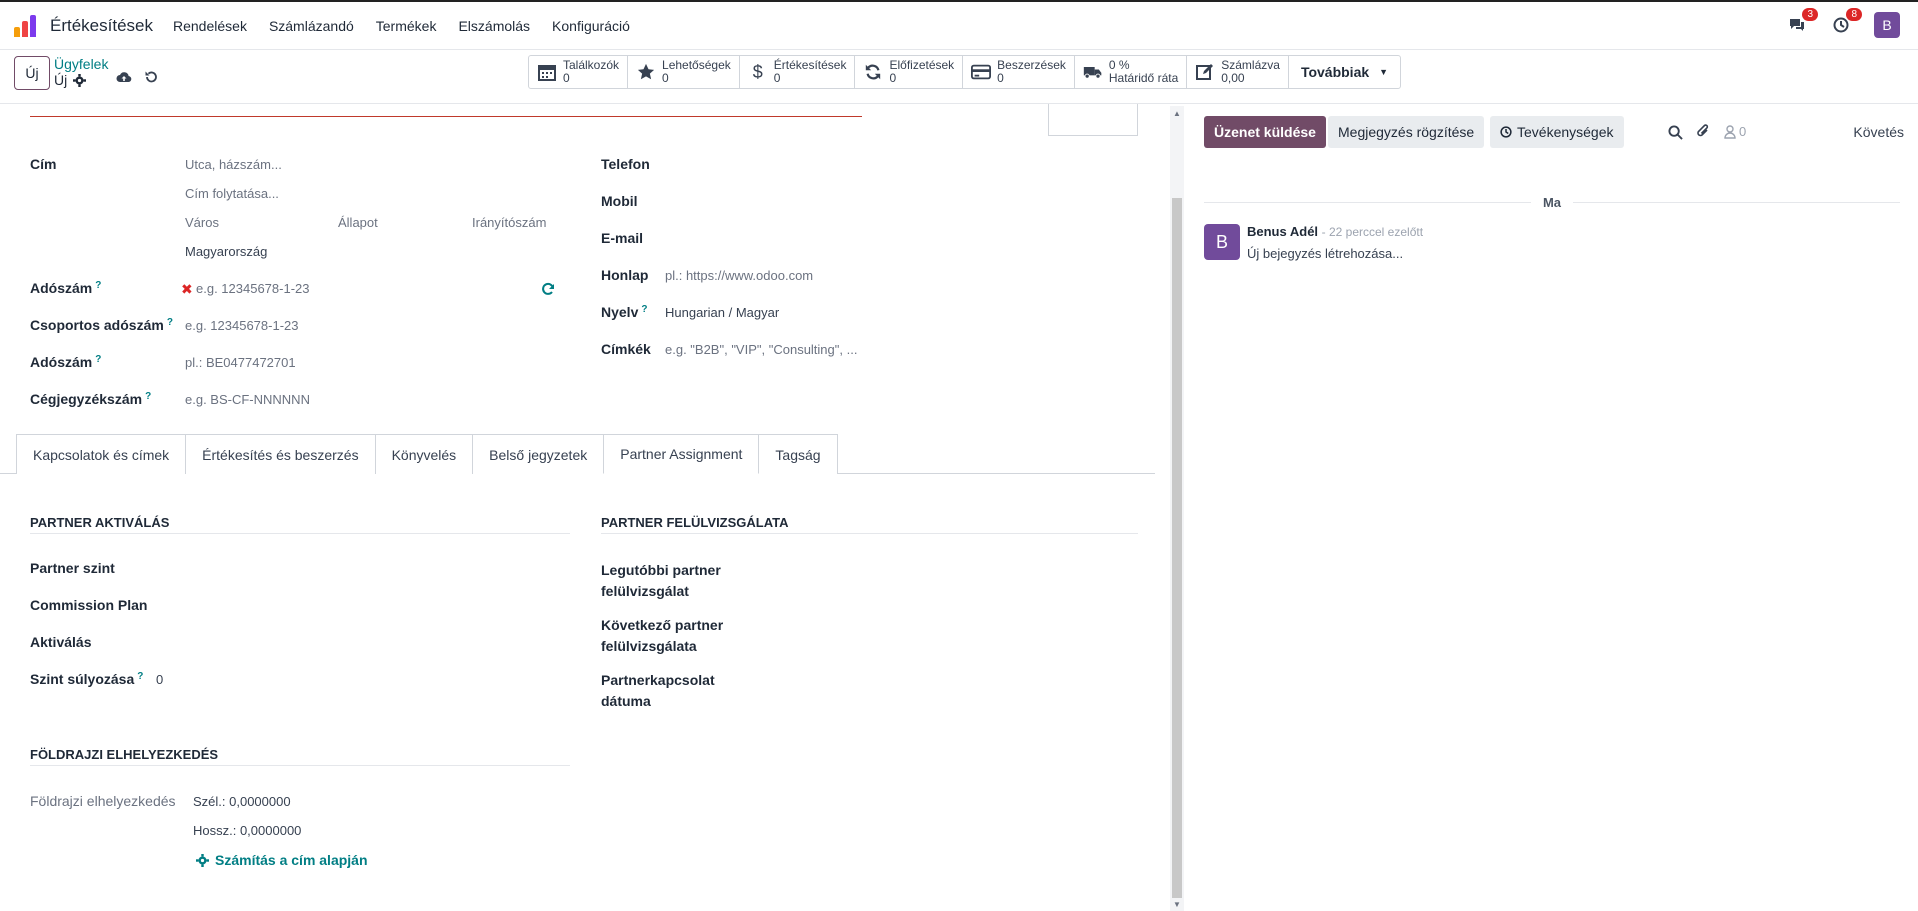 The height and width of the screenshot is (911, 1918). What do you see at coordinates (202, 222) in the screenshot?
I see `city-input: Város` at bounding box center [202, 222].